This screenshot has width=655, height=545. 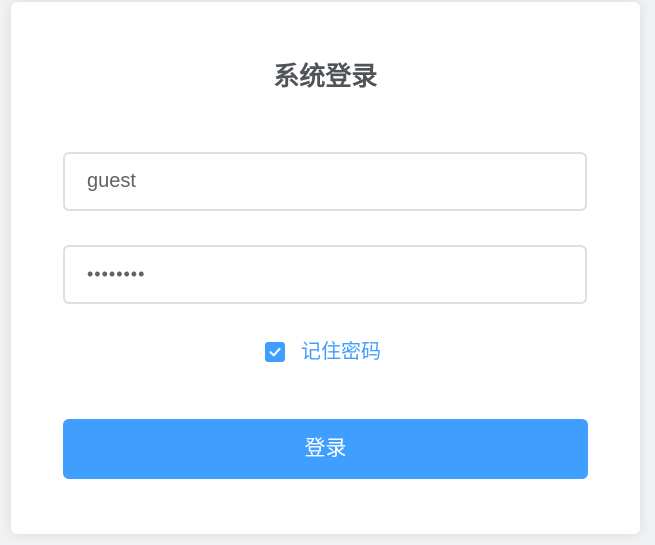 I want to click on username-field, so click(x=325, y=181).